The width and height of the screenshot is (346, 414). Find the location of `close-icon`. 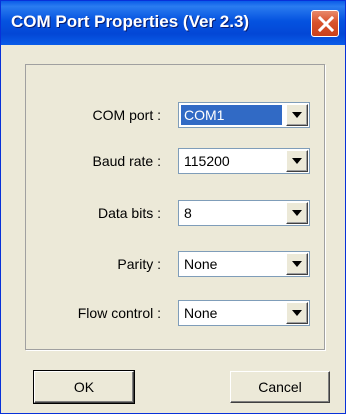

close-icon is located at coordinates (326, 24).